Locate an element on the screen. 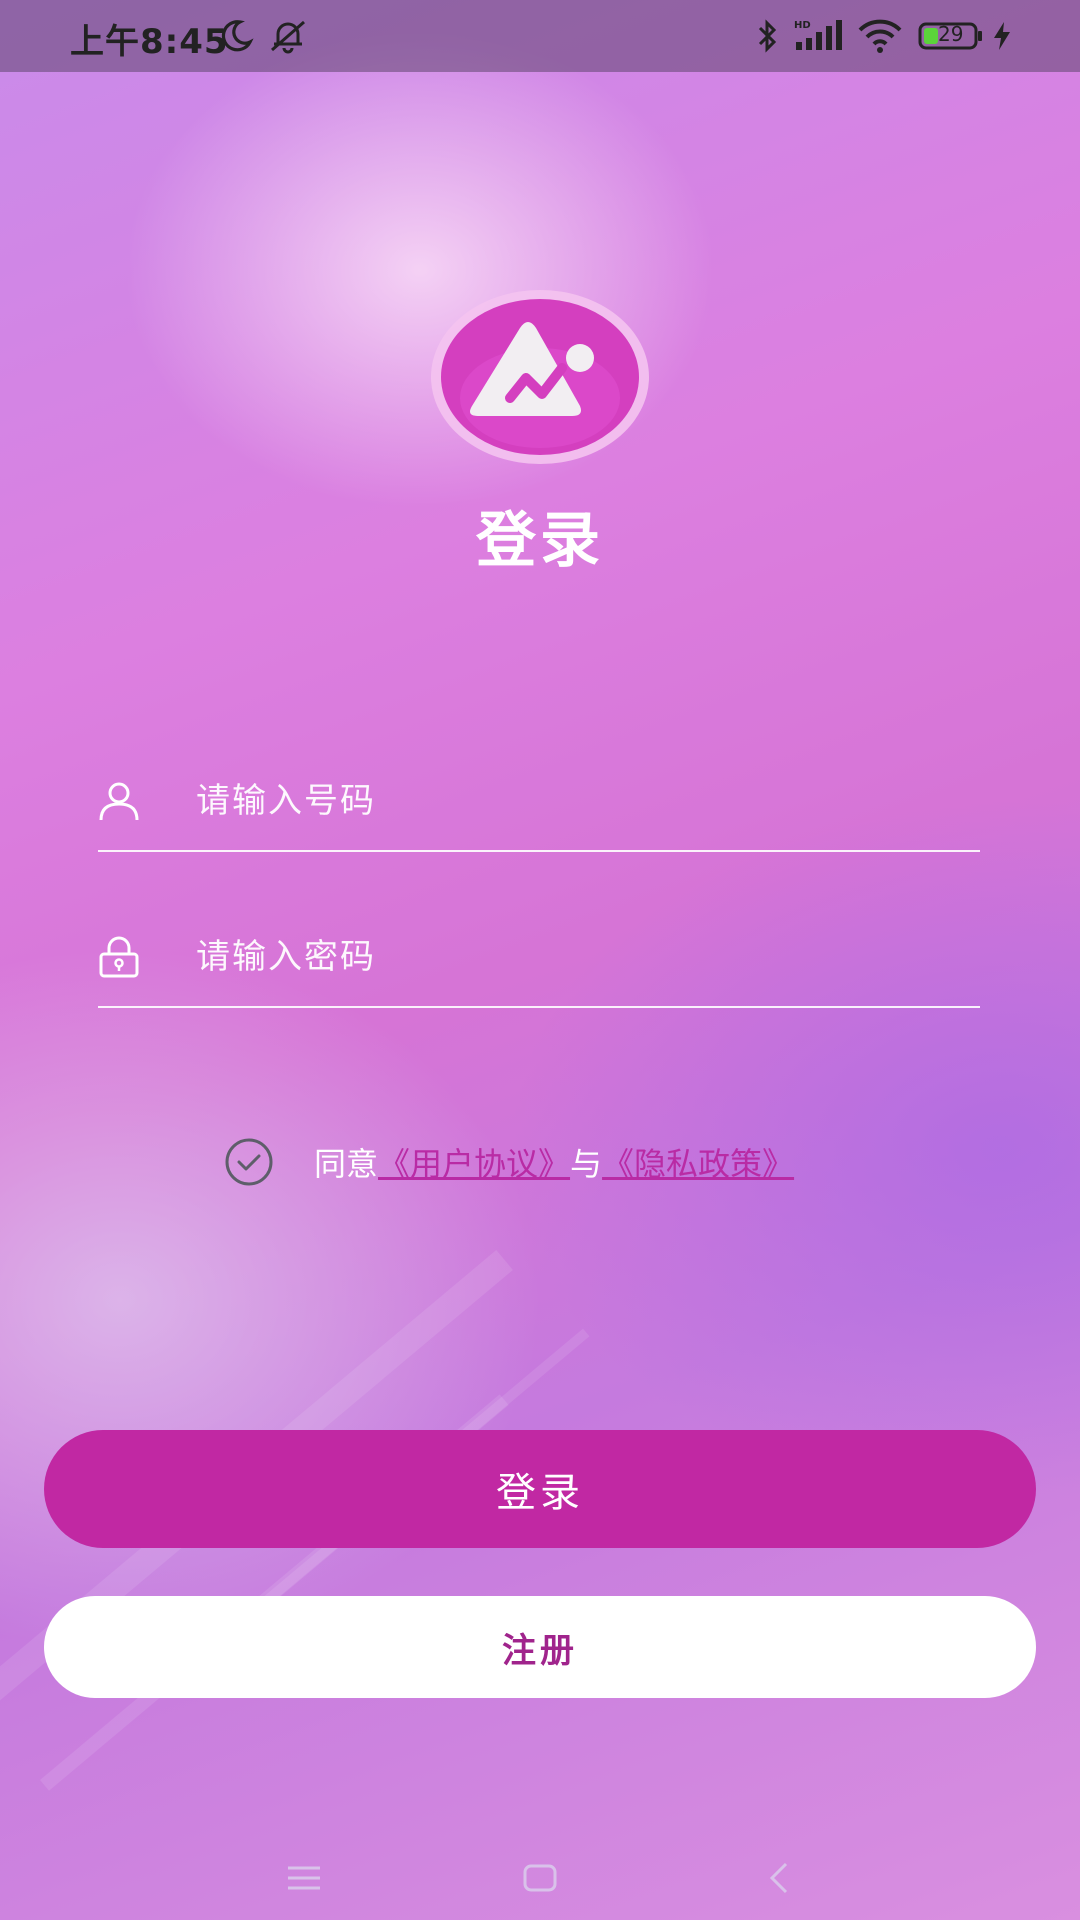  status-bar: 上午8:45 HD 29 is located at coordinates (540, 36).